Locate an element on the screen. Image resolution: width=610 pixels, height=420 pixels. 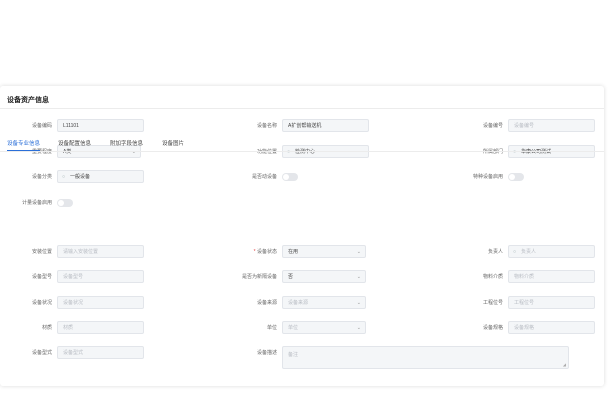
number-label: 设备编号 is located at coordinates (492, 126).